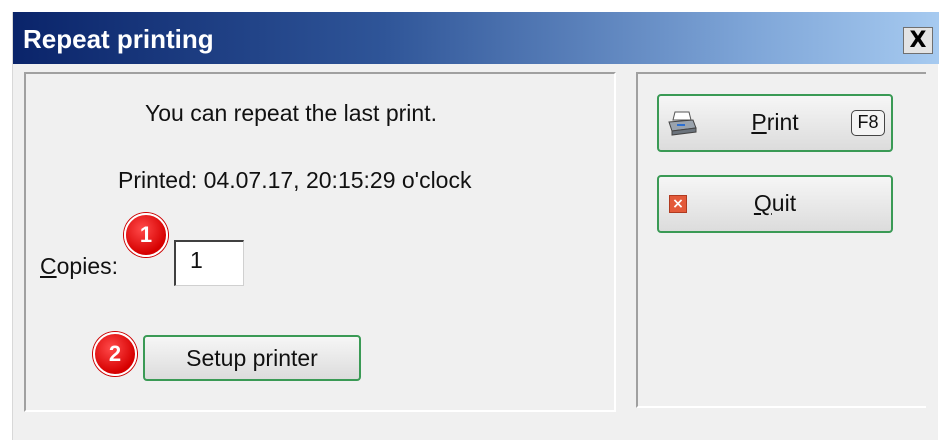 The image size is (941, 441). I want to click on close-button: X, so click(918, 40).